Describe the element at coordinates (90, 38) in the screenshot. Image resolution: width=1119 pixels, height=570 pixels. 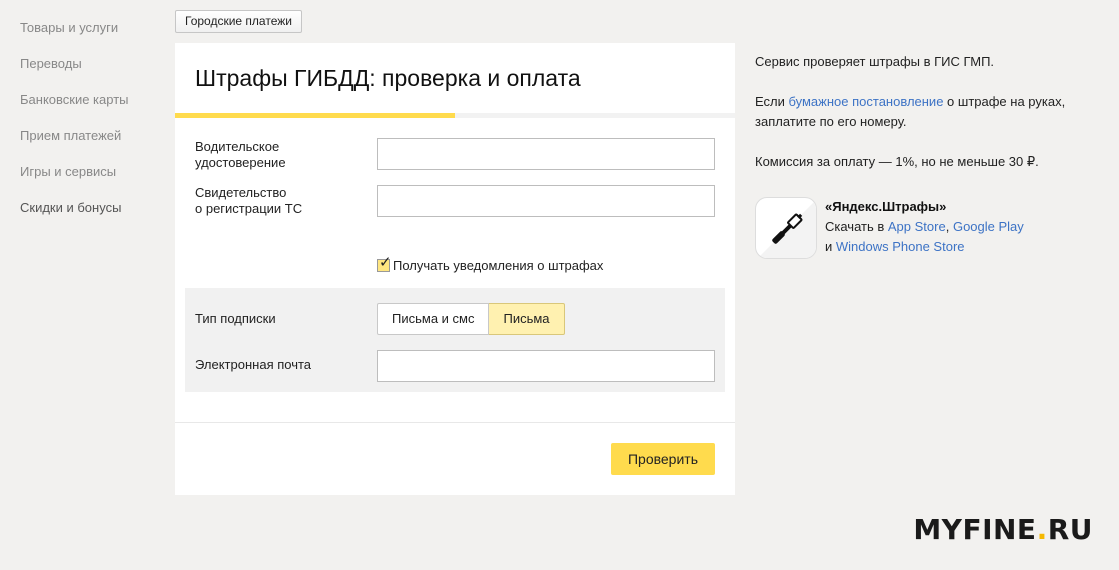
I see `sidebar-item-goods: Товары и услуги` at that location.